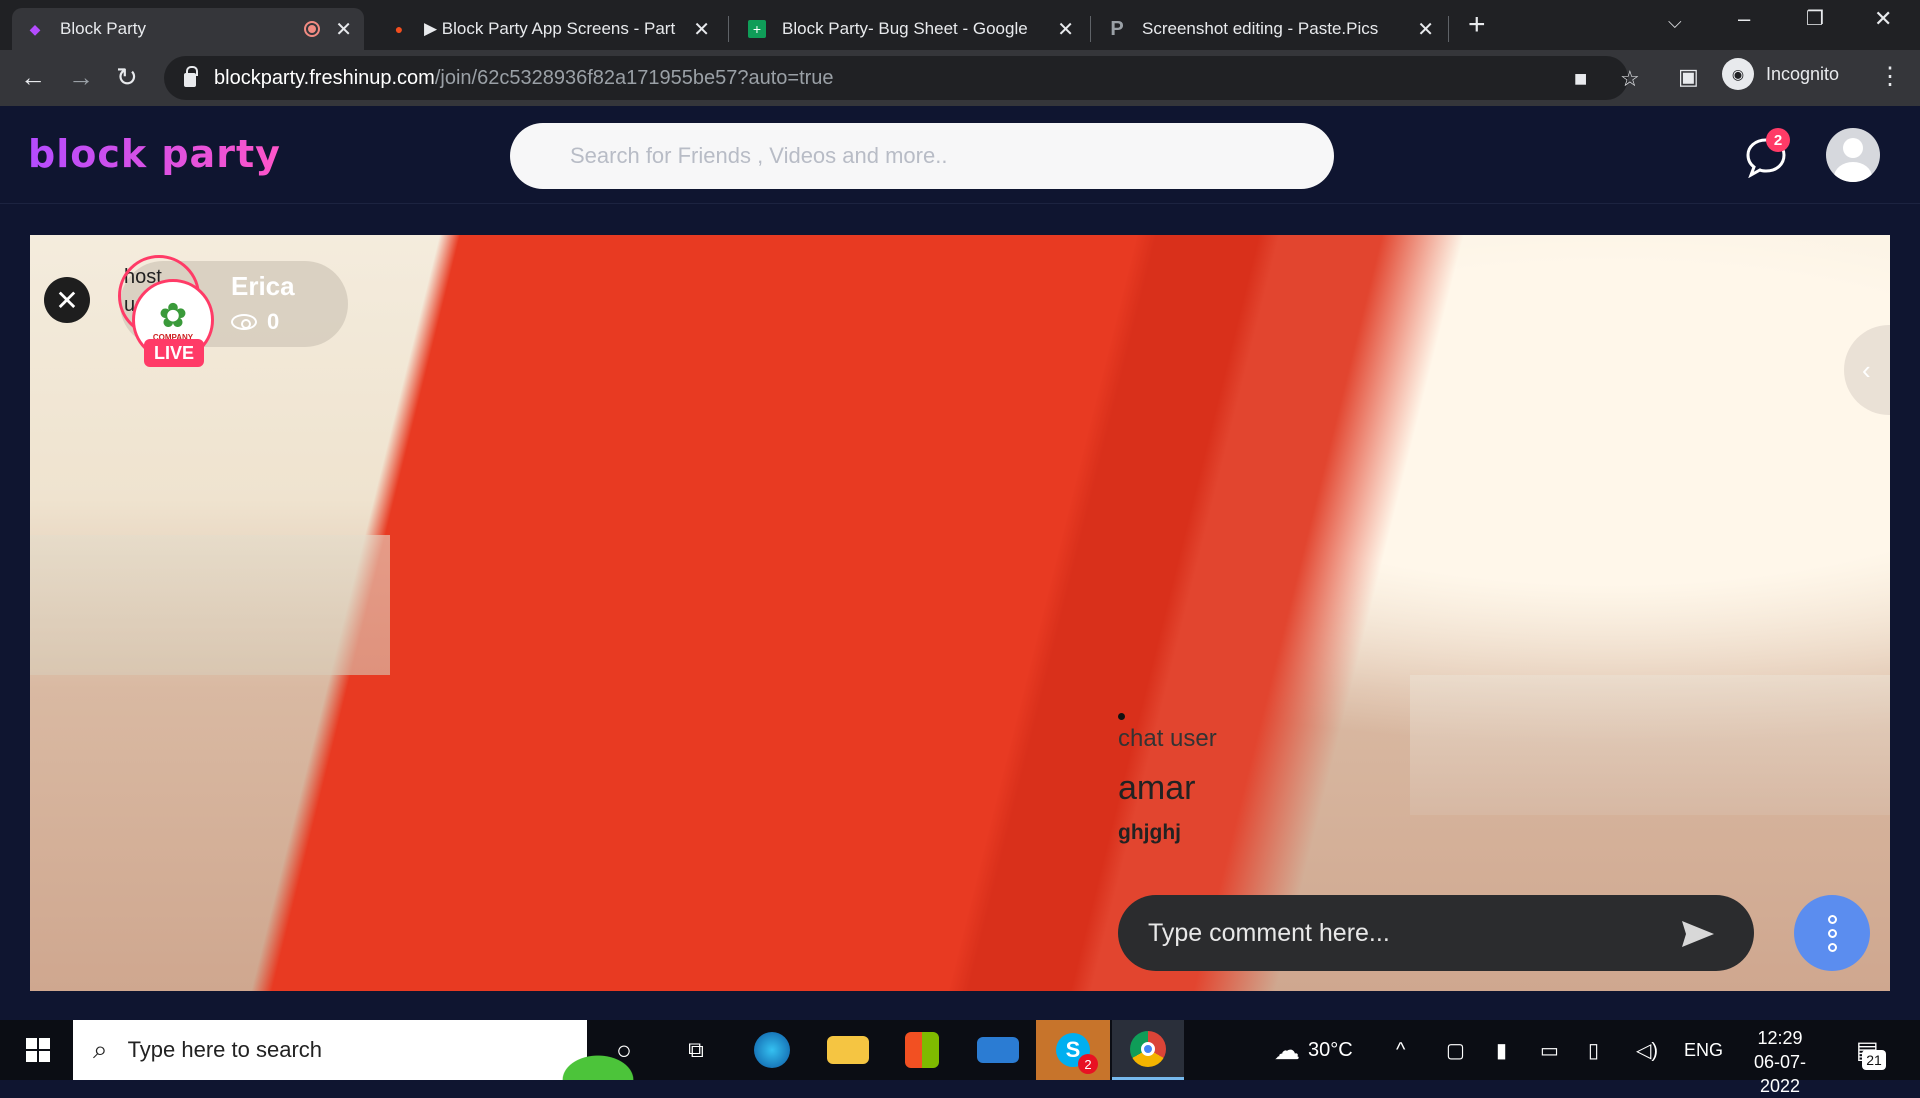 The width and height of the screenshot is (1920, 1098). What do you see at coordinates (1400, 1050) in the screenshot?
I see `show-hidden-icons: ^` at bounding box center [1400, 1050].